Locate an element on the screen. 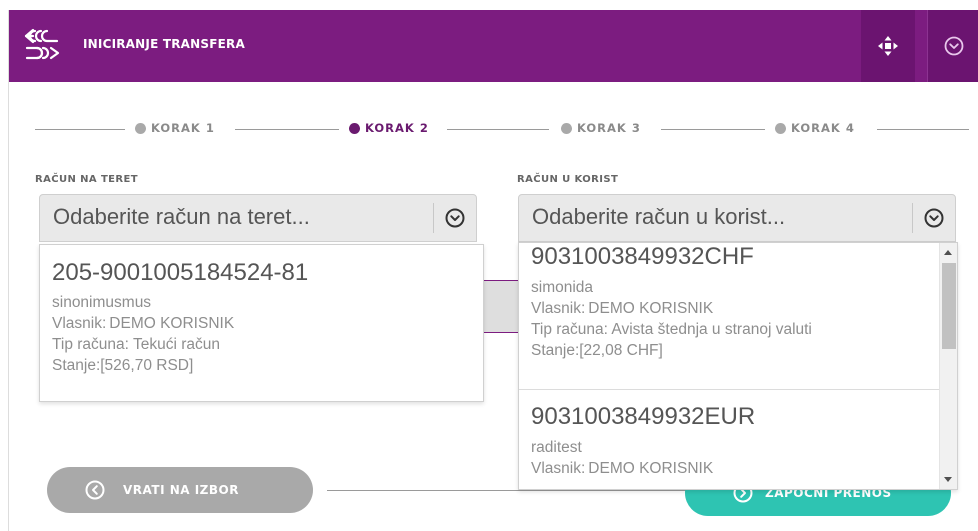 Image resolution: width=978 pixels, height=531 pixels. step-label: KORAK 4 is located at coordinates (823, 128).